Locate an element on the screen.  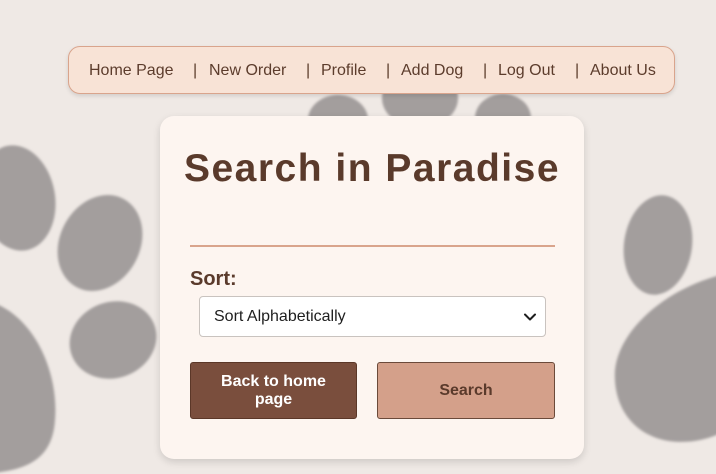
chevron-down-icon is located at coordinates (530, 317).